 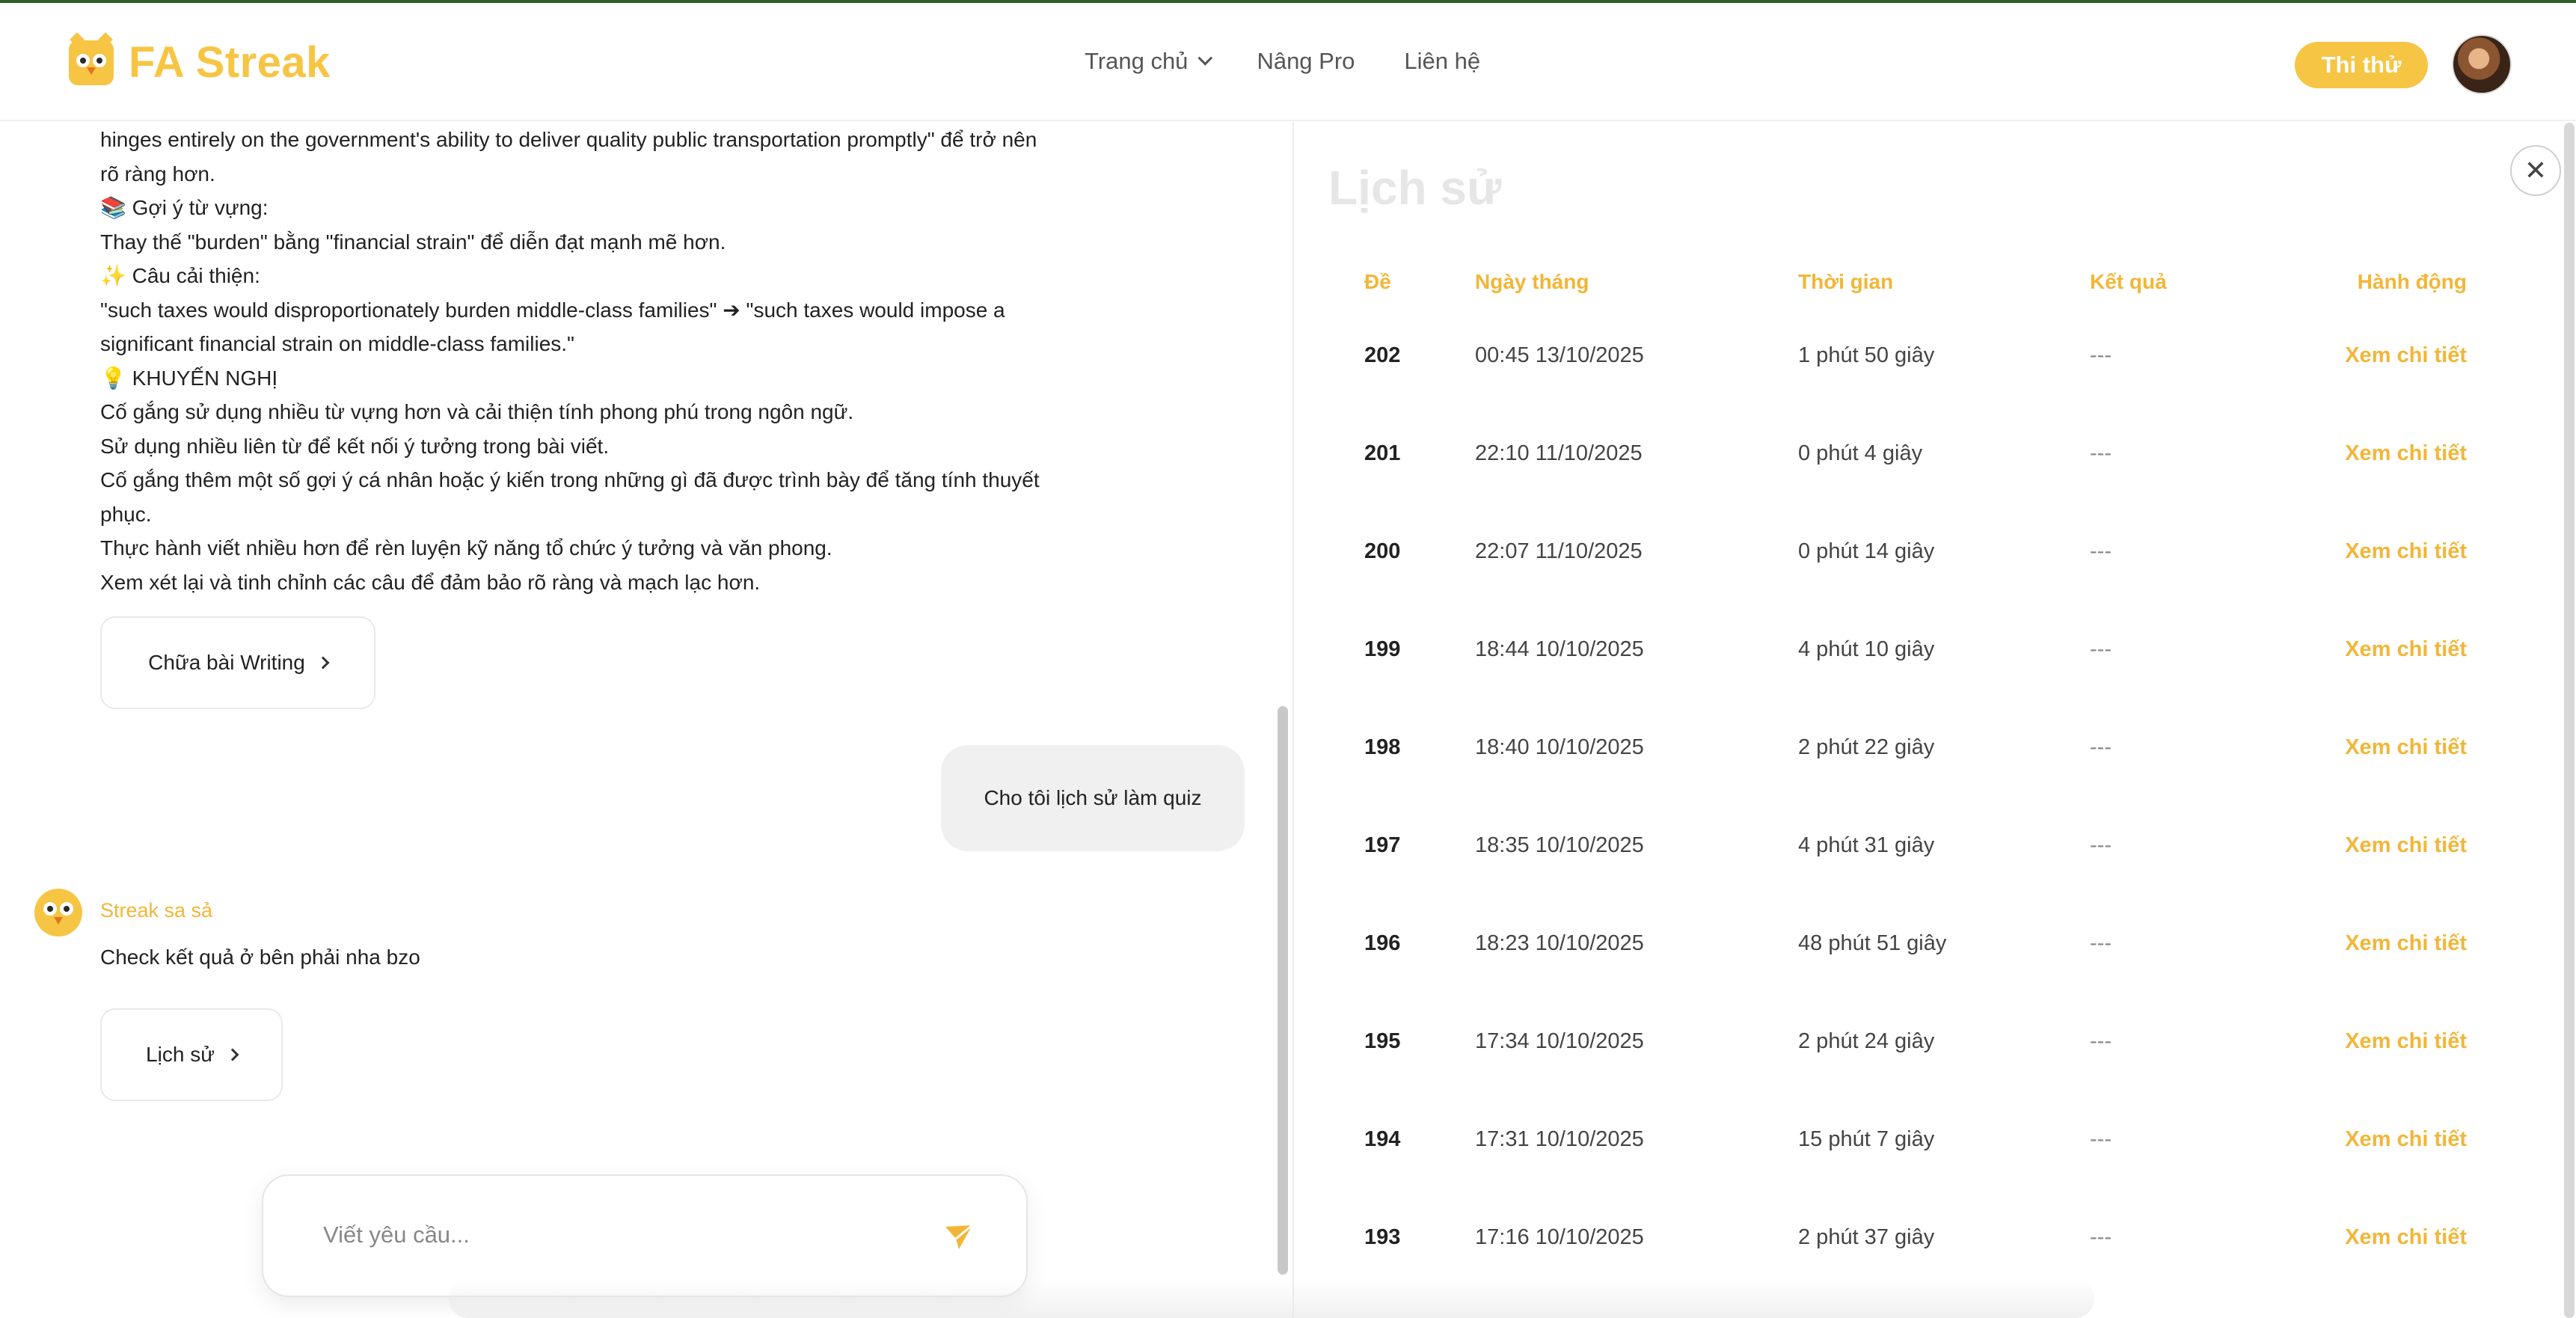 I want to click on main-nav: Trang chủ Nâng Pro Liên hệ, so click(x=1307, y=61).